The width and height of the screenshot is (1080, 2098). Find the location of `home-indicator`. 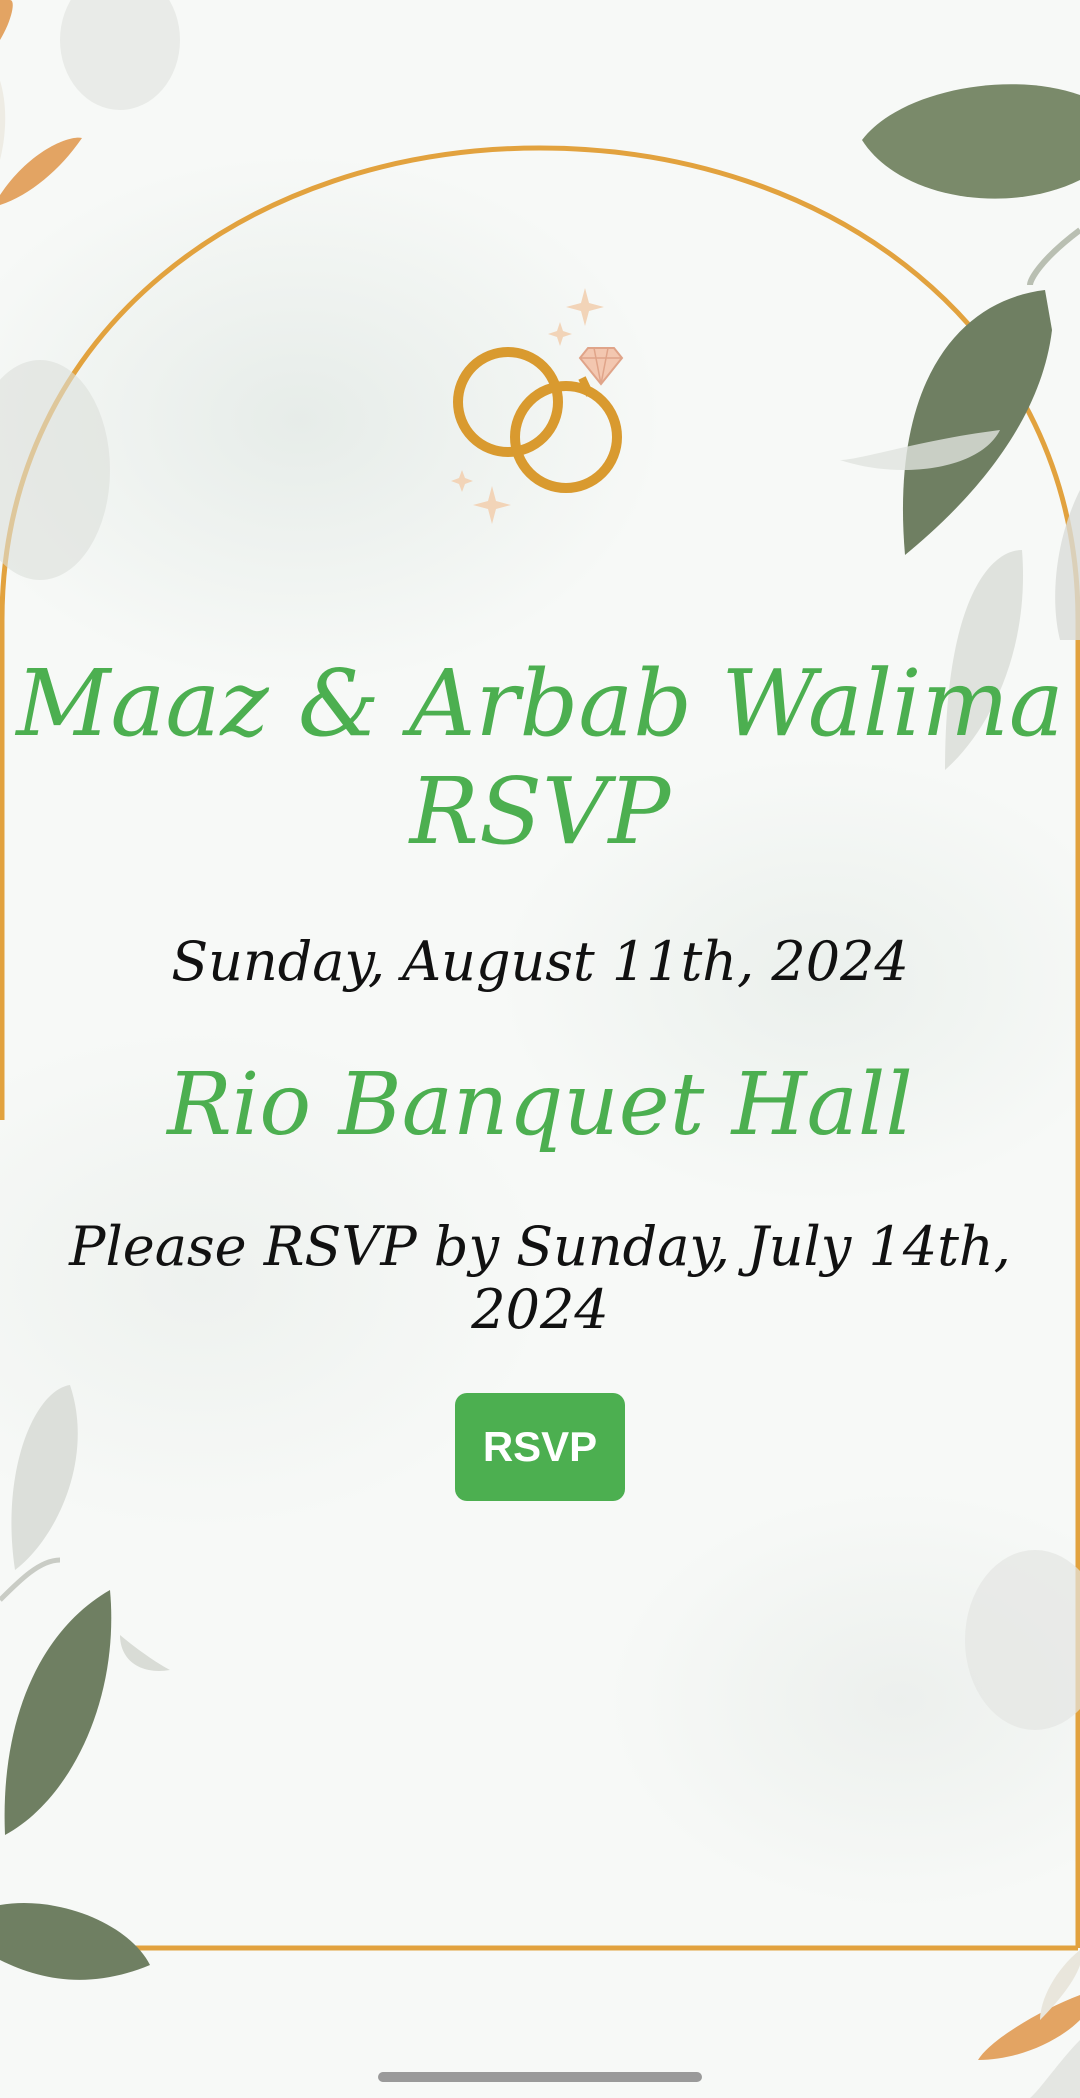

home-indicator is located at coordinates (540, 2077).